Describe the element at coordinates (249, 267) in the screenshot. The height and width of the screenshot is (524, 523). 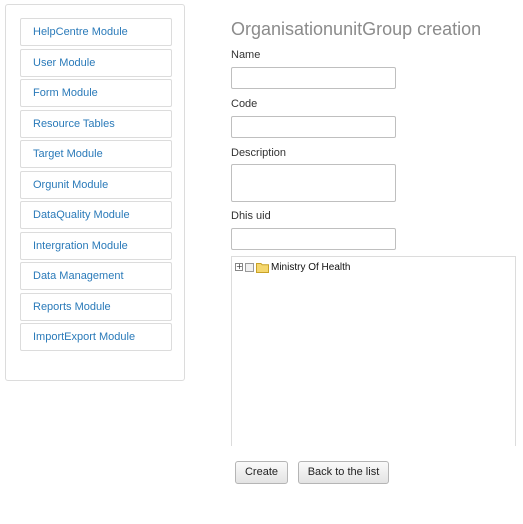
I see `tree-node-checkbox` at that location.